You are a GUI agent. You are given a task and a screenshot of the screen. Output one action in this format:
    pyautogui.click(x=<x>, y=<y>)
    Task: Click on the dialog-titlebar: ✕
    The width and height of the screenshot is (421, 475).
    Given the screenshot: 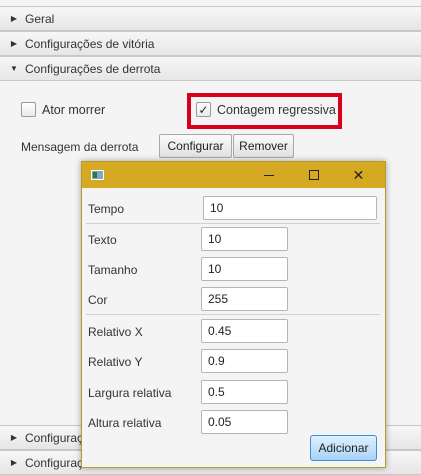 What is the action you would take?
    pyautogui.click(x=233, y=175)
    